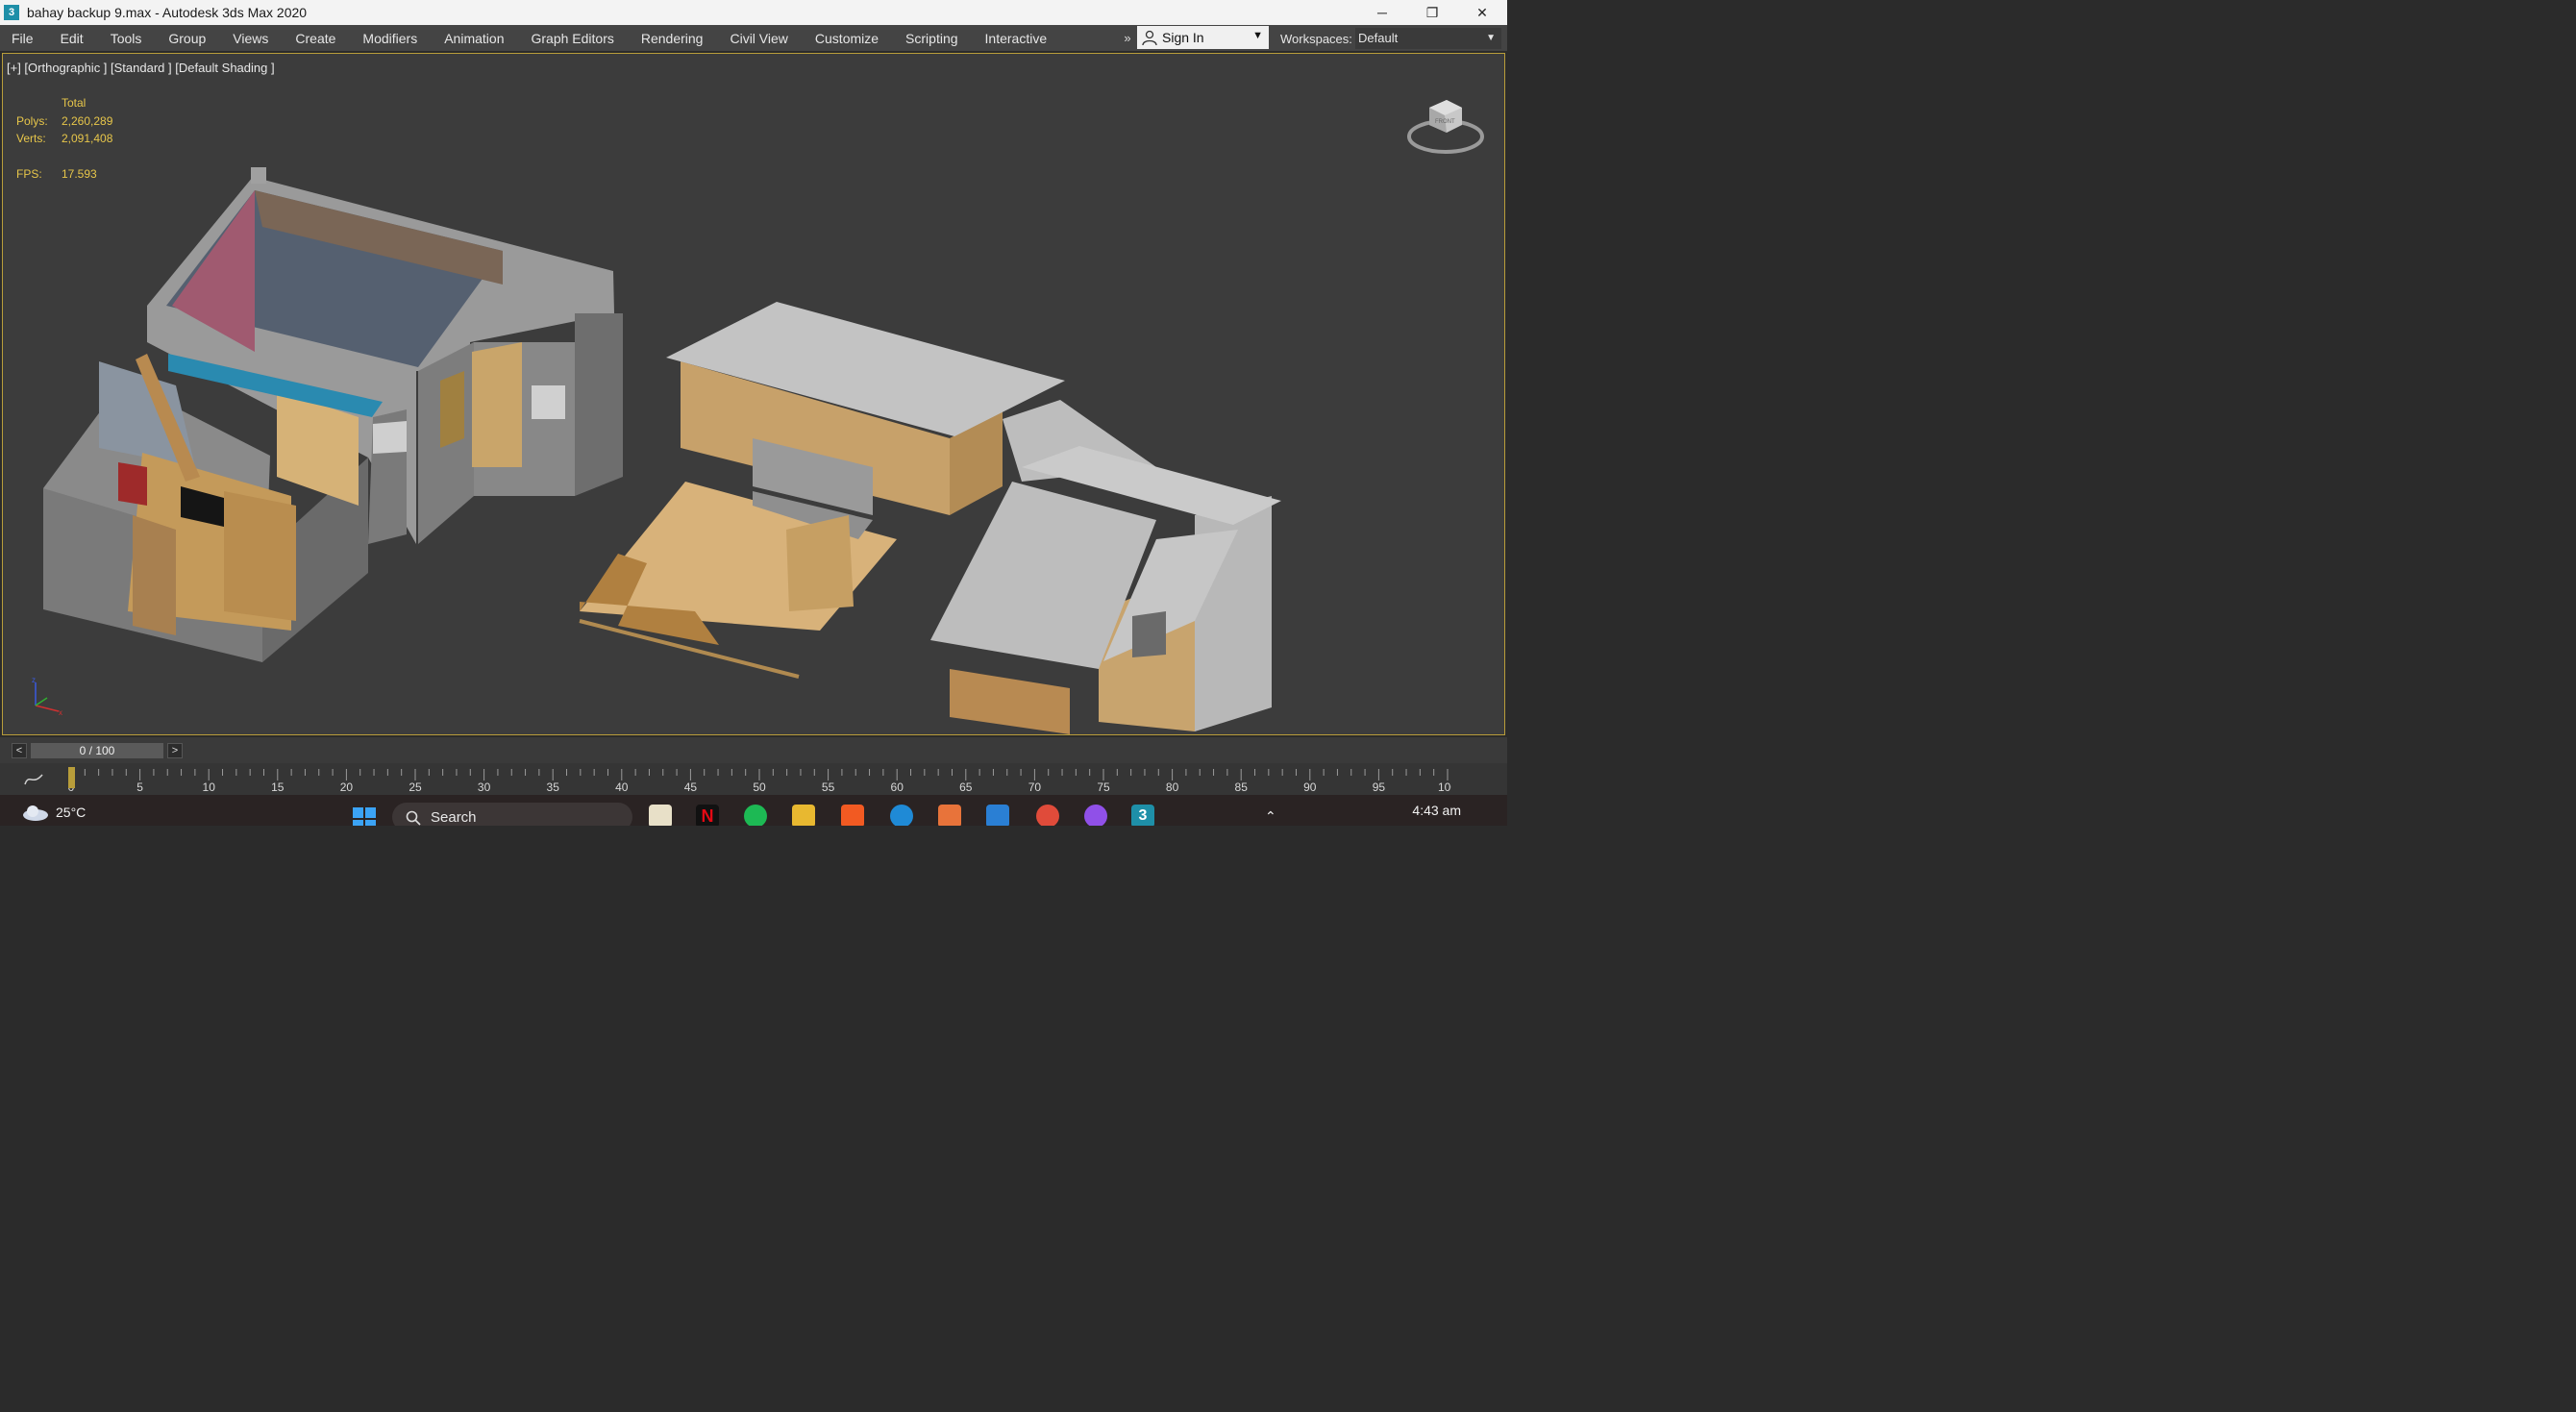 This screenshot has height=1412, width=2576. Describe the element at coordinates (79, 173) in the screenshot. I see `fps-value: 17.593` at that location.